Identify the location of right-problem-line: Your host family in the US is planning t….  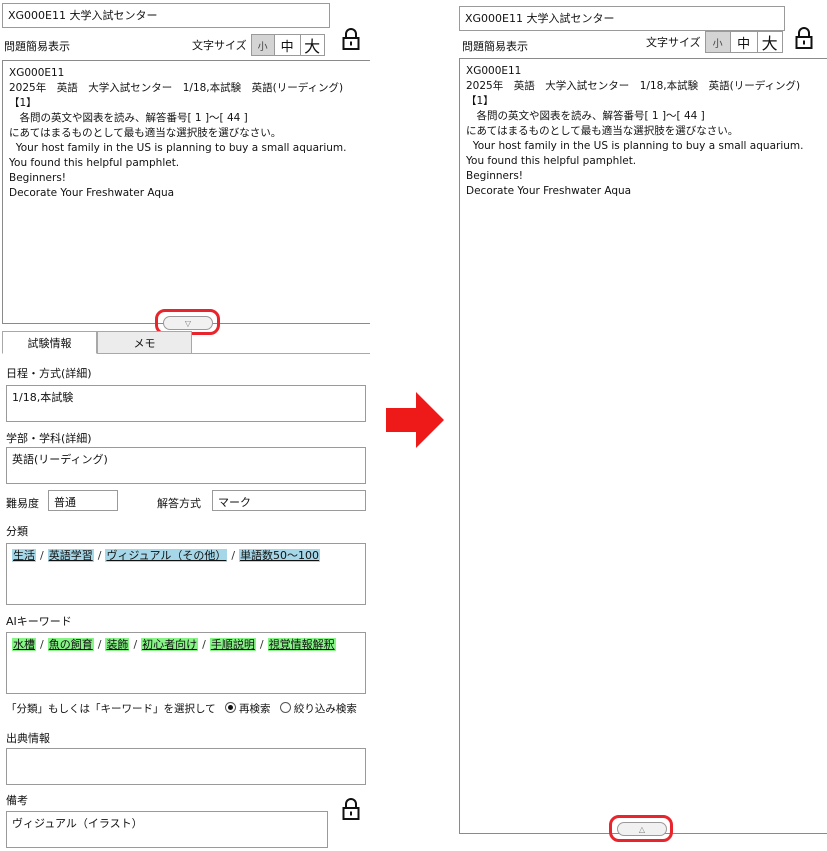
(636, 153).